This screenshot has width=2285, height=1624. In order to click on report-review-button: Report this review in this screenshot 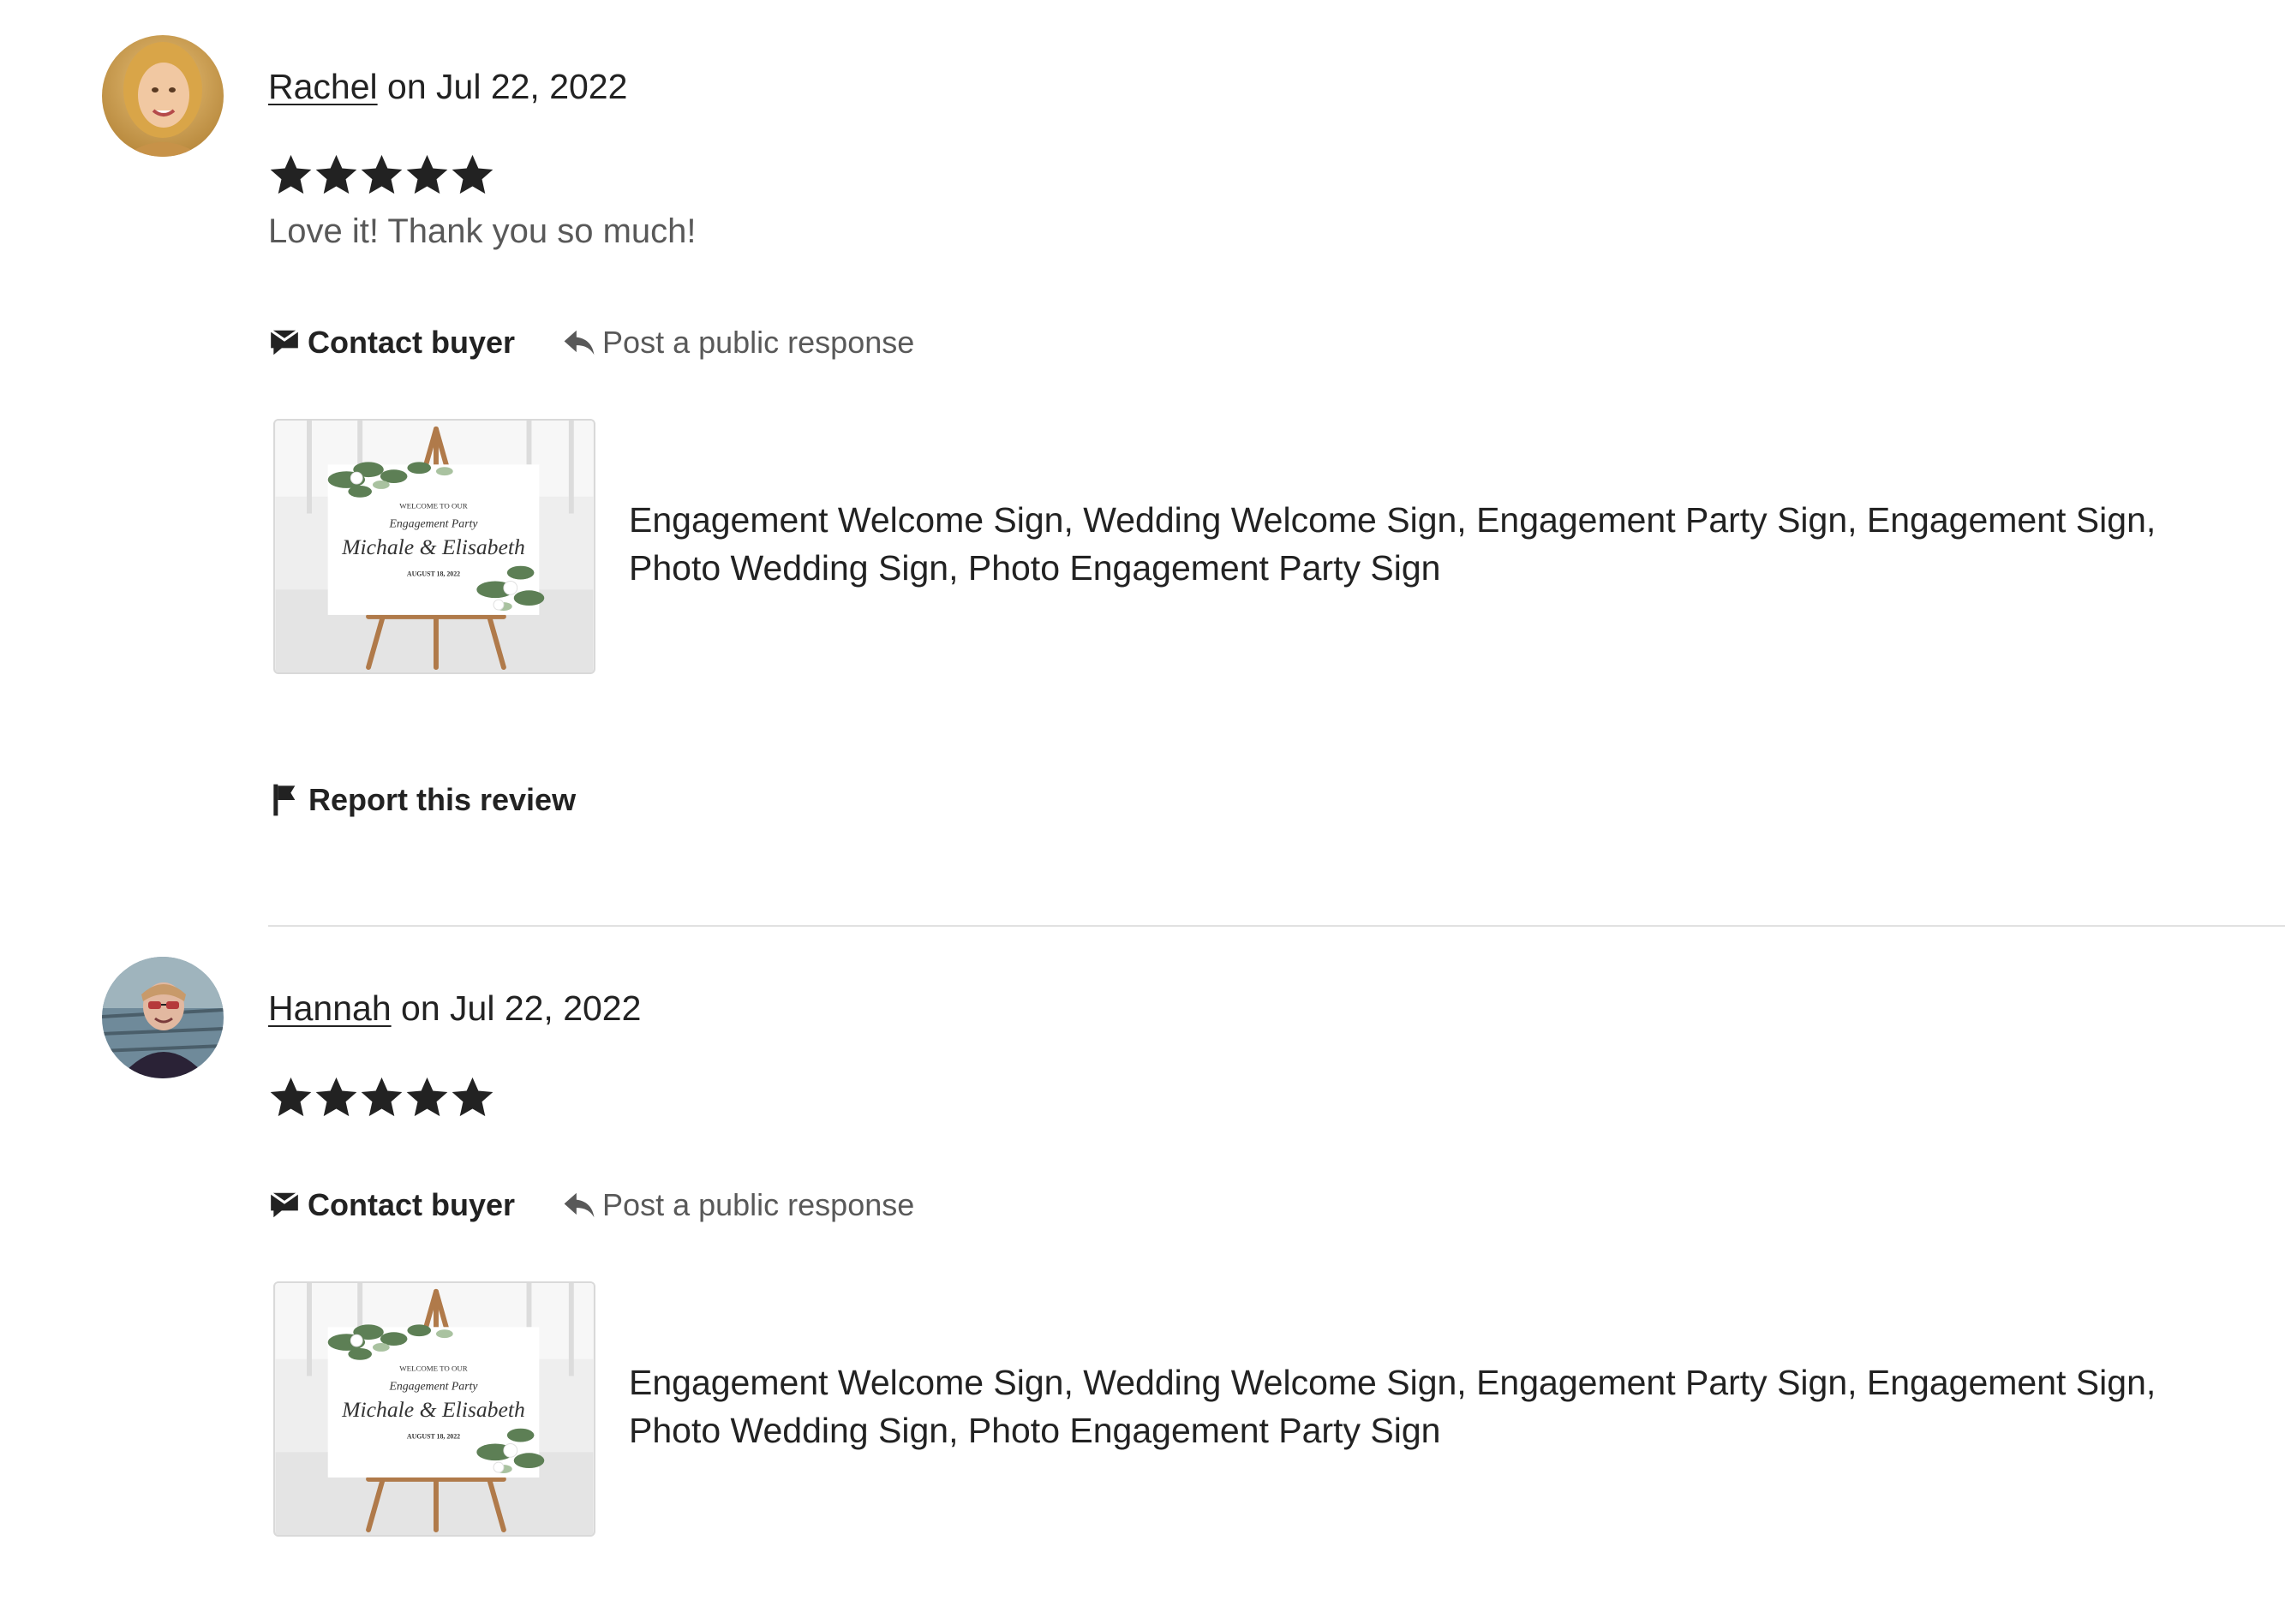, I will do `click(423, 800)`.